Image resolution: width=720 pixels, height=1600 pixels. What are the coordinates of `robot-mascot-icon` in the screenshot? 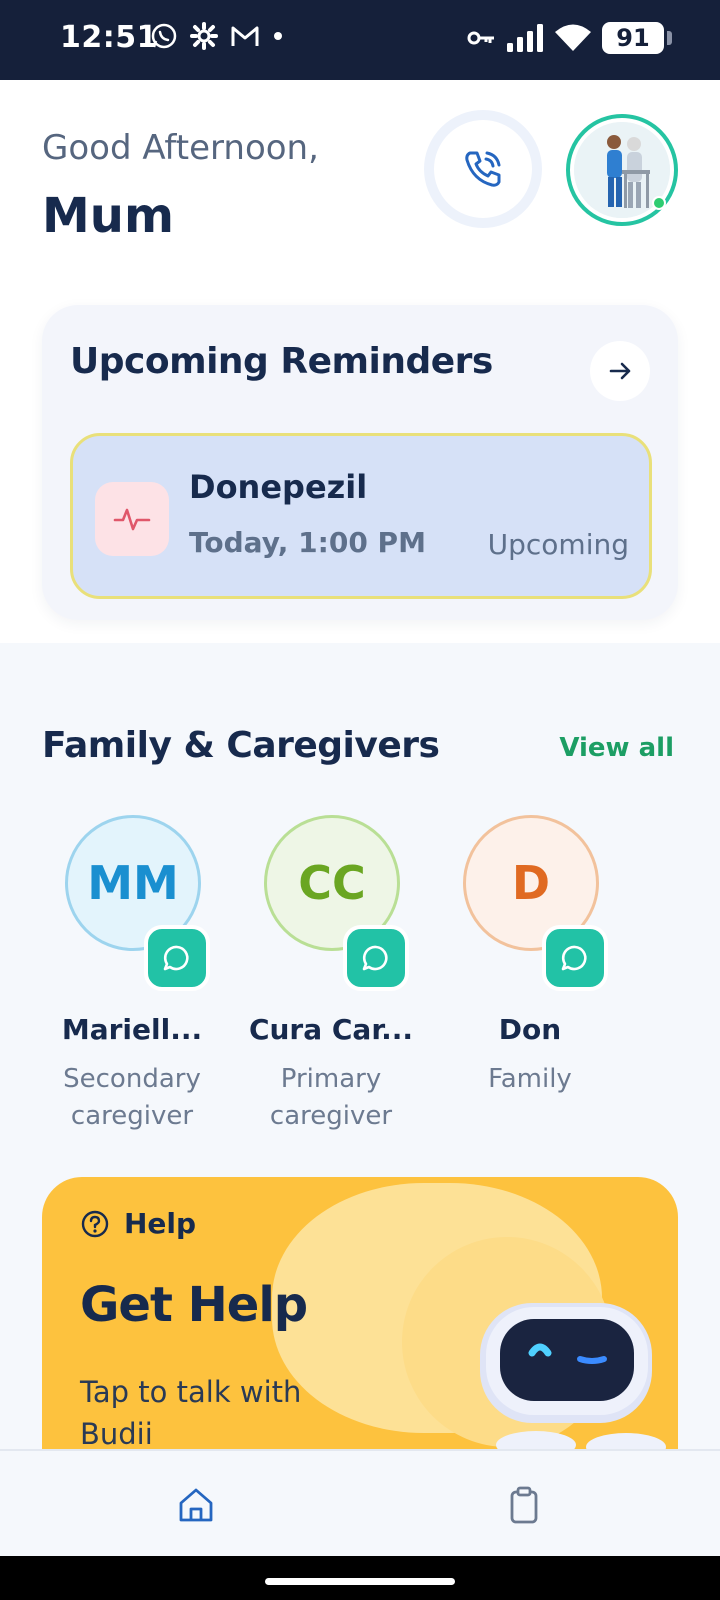 It's located at (573, 1376).